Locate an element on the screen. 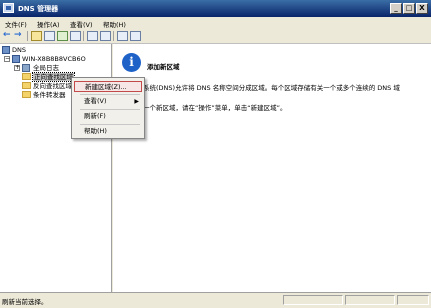 The height and width of the screenshot is (308, 431). refresh-icon is located at coordinates (62, 36).